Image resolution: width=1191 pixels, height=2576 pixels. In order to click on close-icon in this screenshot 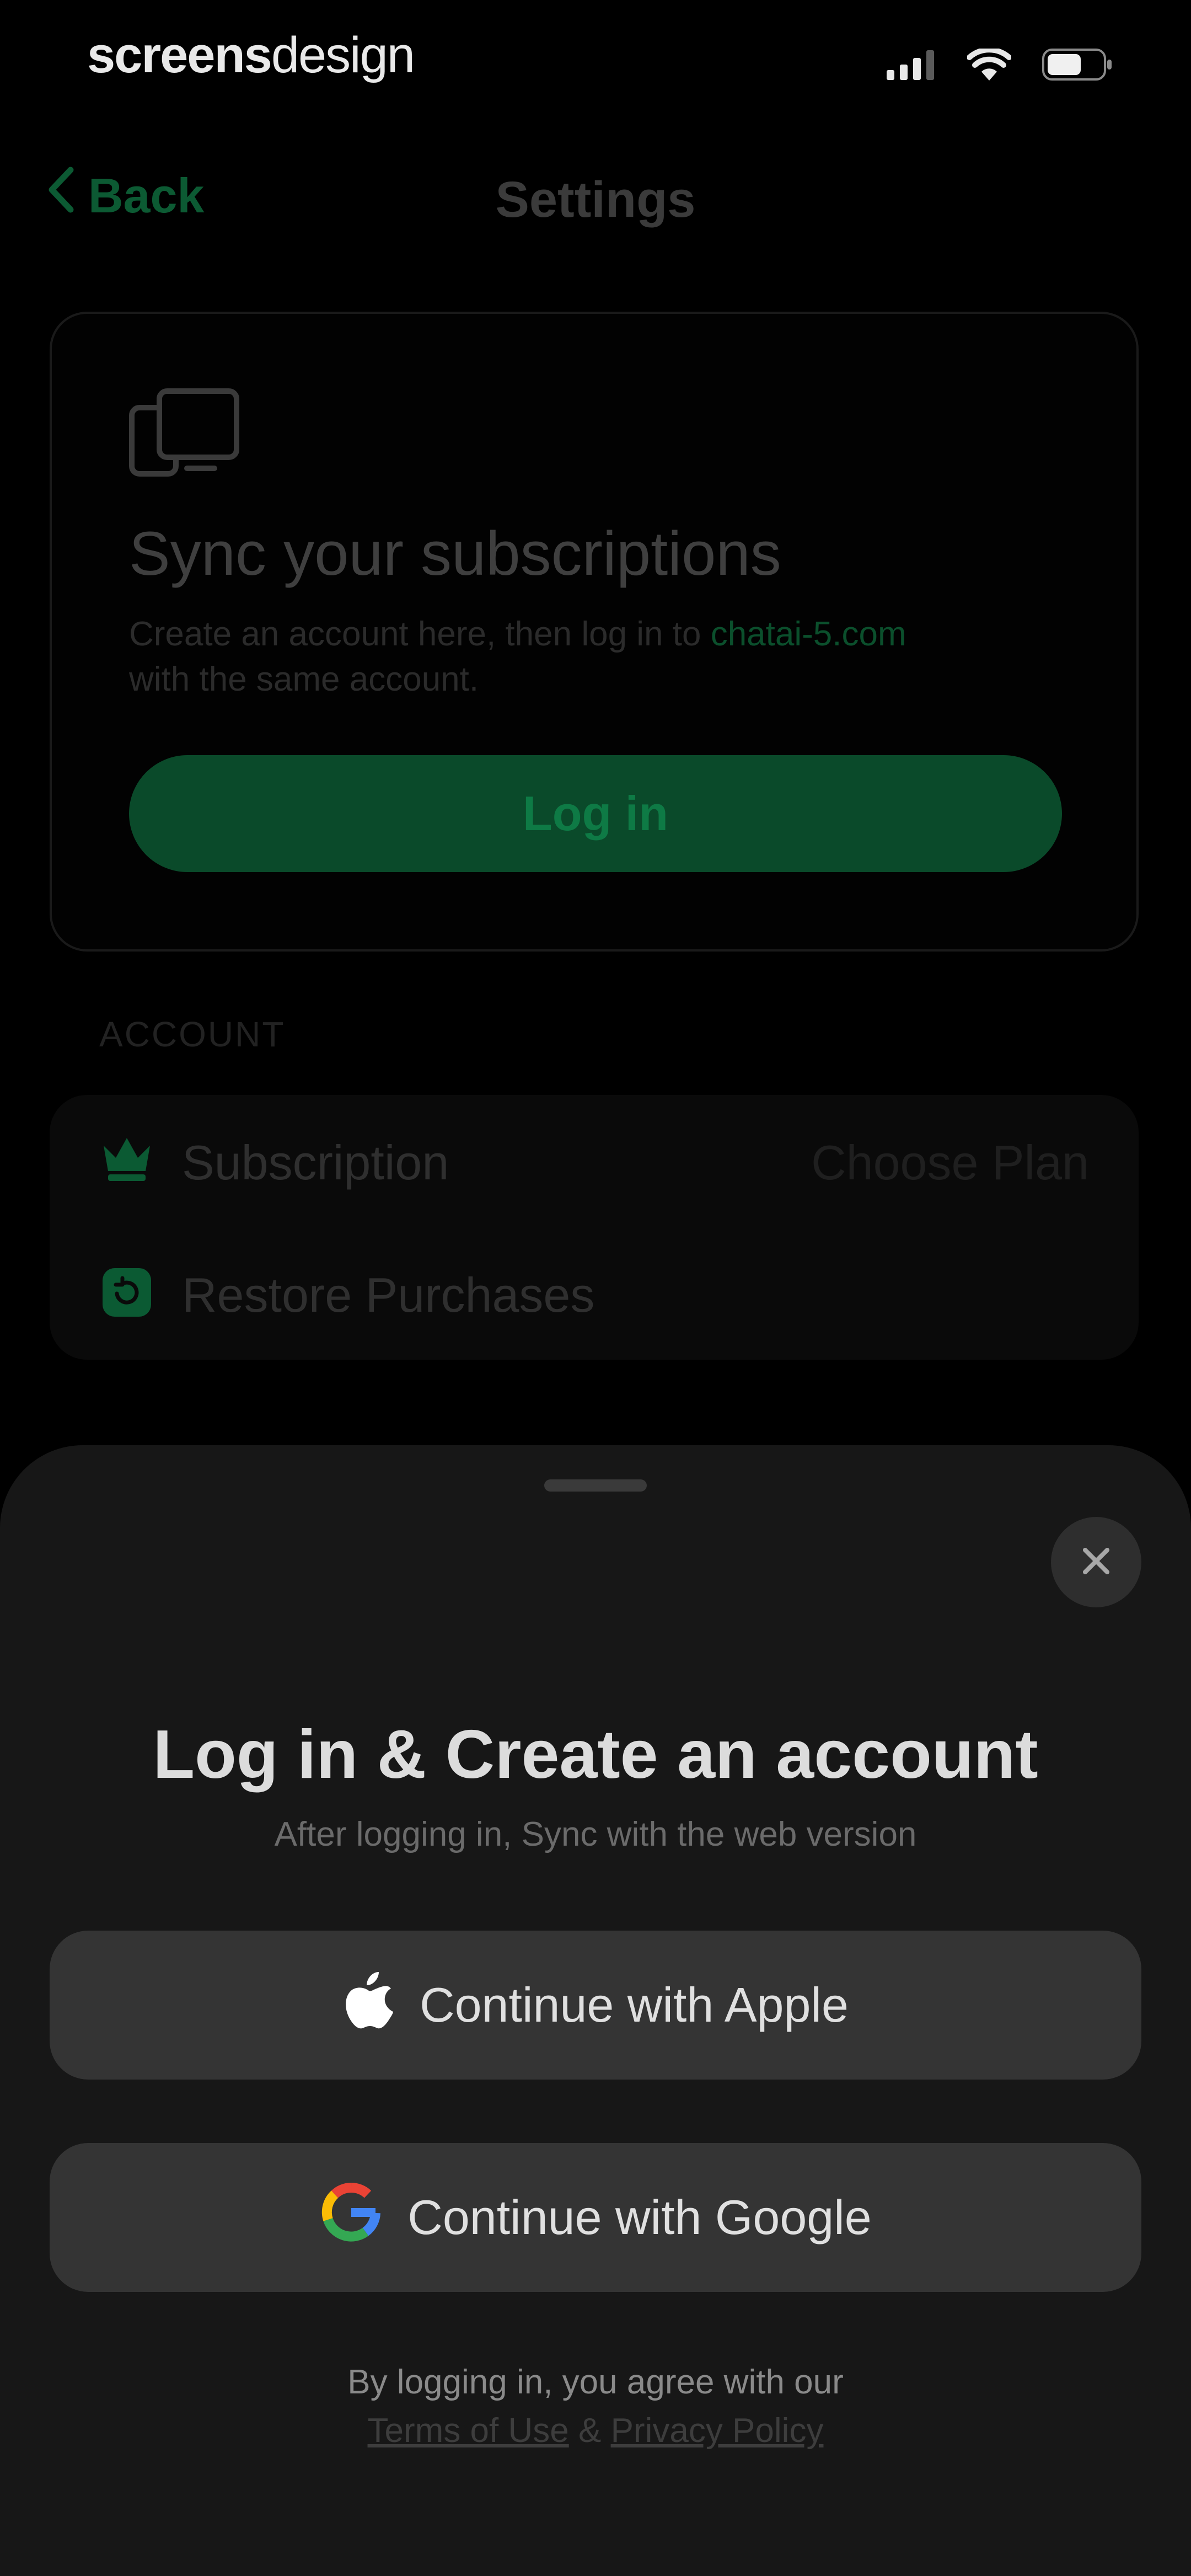, I will do `click(1096, 1562)`.